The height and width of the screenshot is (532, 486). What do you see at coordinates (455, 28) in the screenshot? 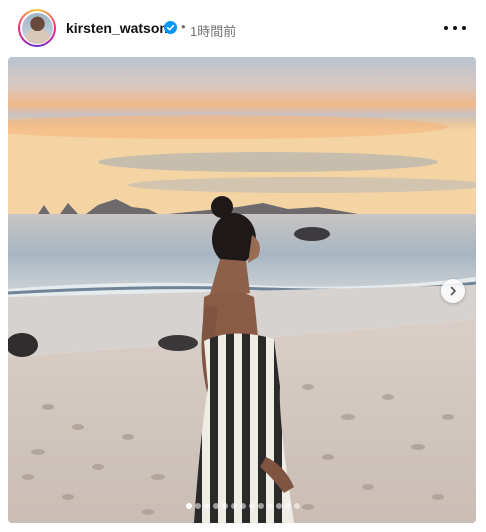
I see `more-options-icon` at bounding box center [455, 28].